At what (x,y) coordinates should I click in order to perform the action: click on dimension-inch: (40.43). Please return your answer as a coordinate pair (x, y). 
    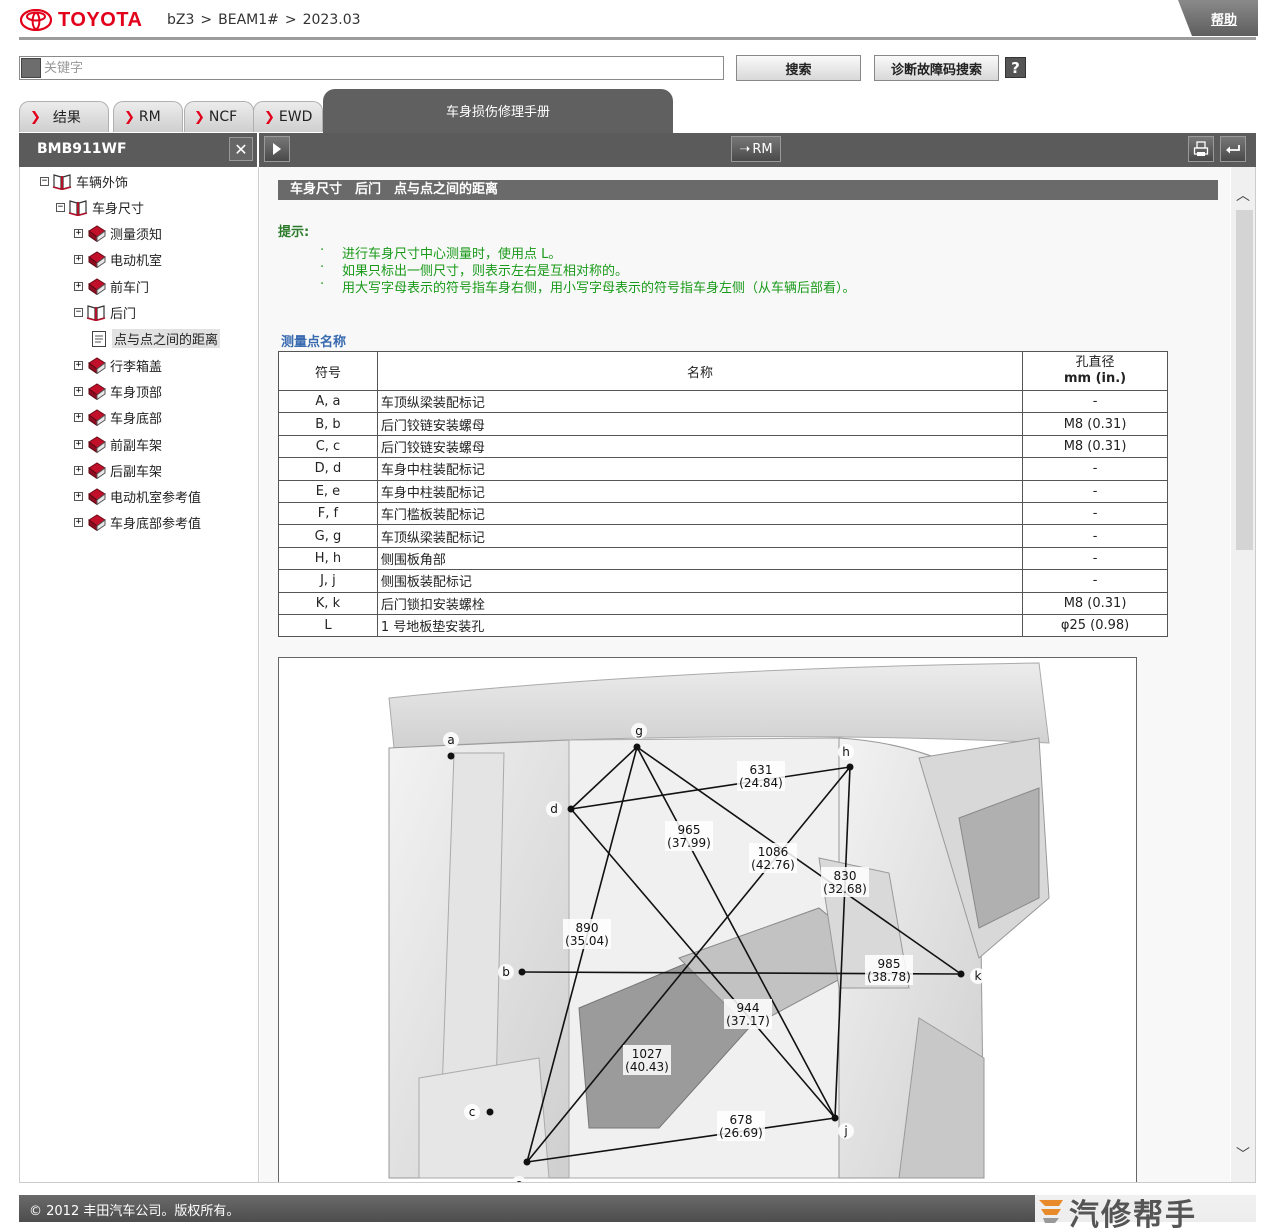
    Looking at the image, I should click on (647, 1067).